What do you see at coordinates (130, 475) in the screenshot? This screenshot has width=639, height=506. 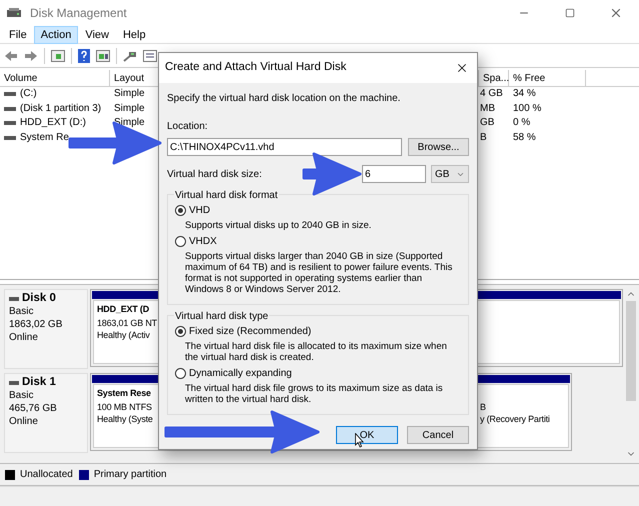 I see `legend-label: Primary partition` at bounding box center [130, 475].